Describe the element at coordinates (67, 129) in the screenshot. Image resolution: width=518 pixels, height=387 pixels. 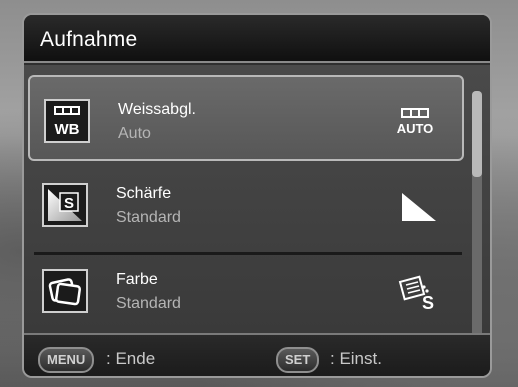
I see `svg-text: WB` at that location.